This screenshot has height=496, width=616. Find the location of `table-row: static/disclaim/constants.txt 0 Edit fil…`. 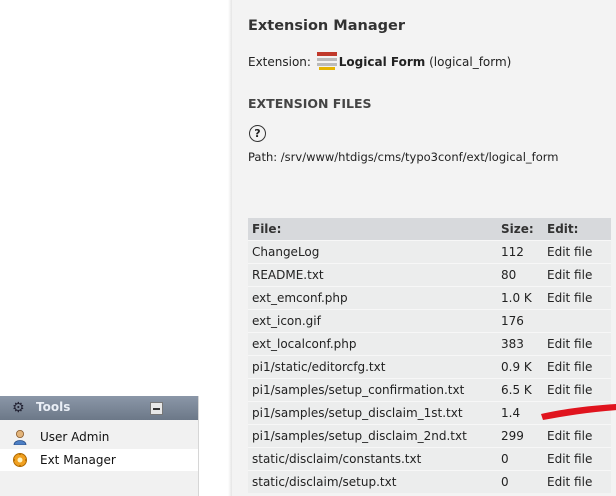

table-row: static/disclaim/constants.txt 0 Edit fil… is located at coordinates (429, 459).